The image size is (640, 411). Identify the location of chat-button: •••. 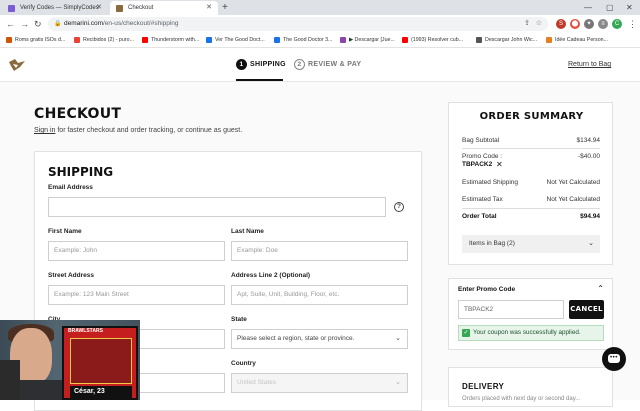
(614, 359).